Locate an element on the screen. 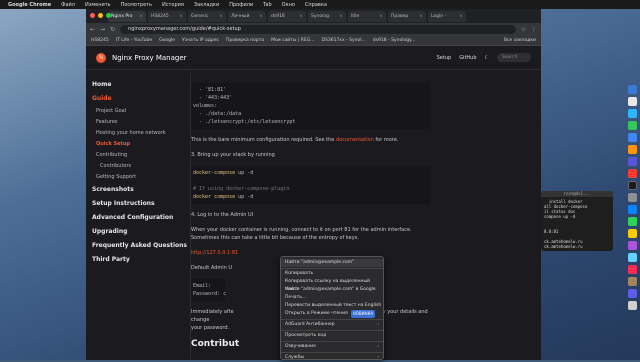 The width and height of the screenshot is (640, 362). music-icon is located at coordinates (632, 269).